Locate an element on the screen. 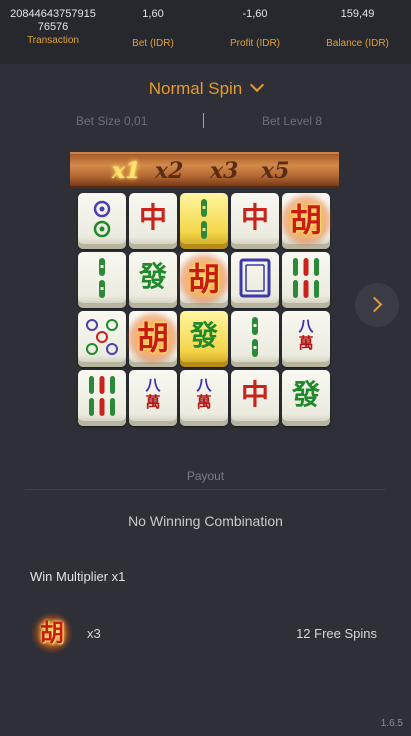  payout-divider is located at coordinates (205, 489).